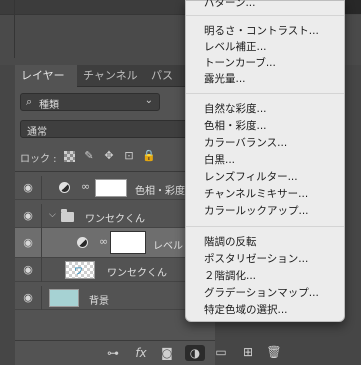 The image size is (361, 365). Describe the element at coordinates (37, 132) in the screenshot. I see `blend-mode-value: 通常` at that location.